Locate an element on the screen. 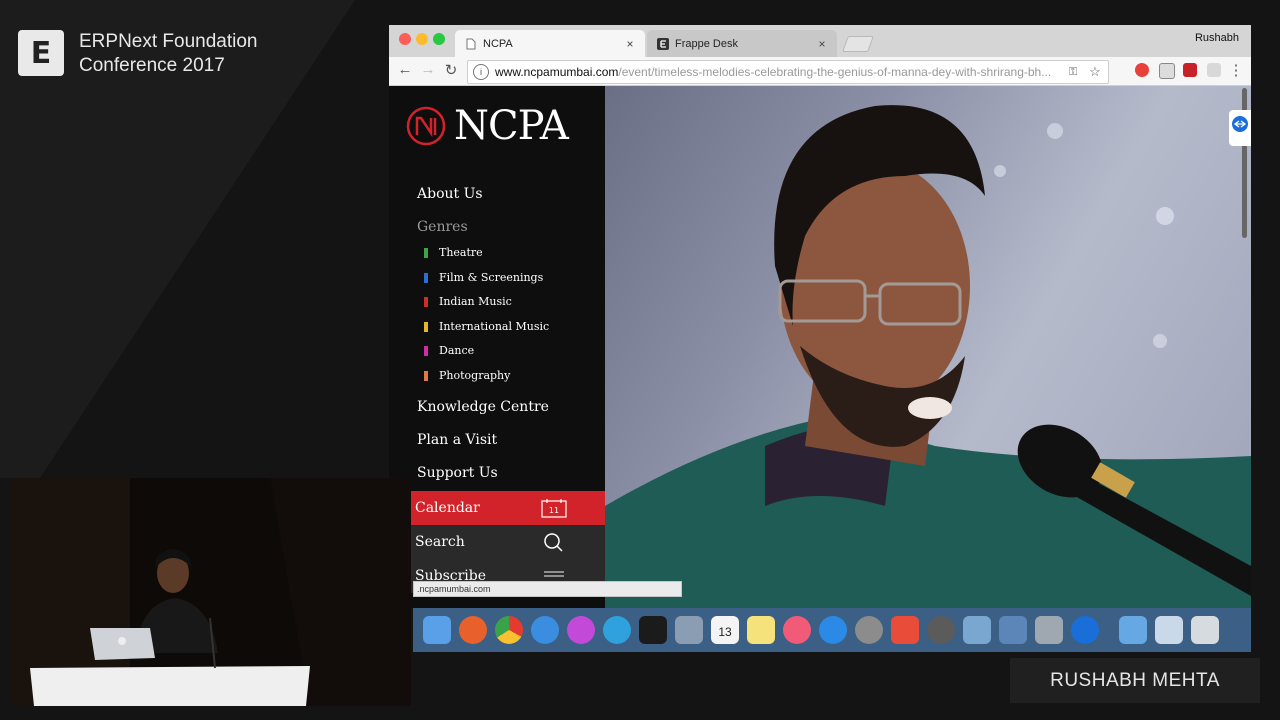 This screenshot has width=1280, height=720. genre-label: International Music is located at coordinates (494, 326).